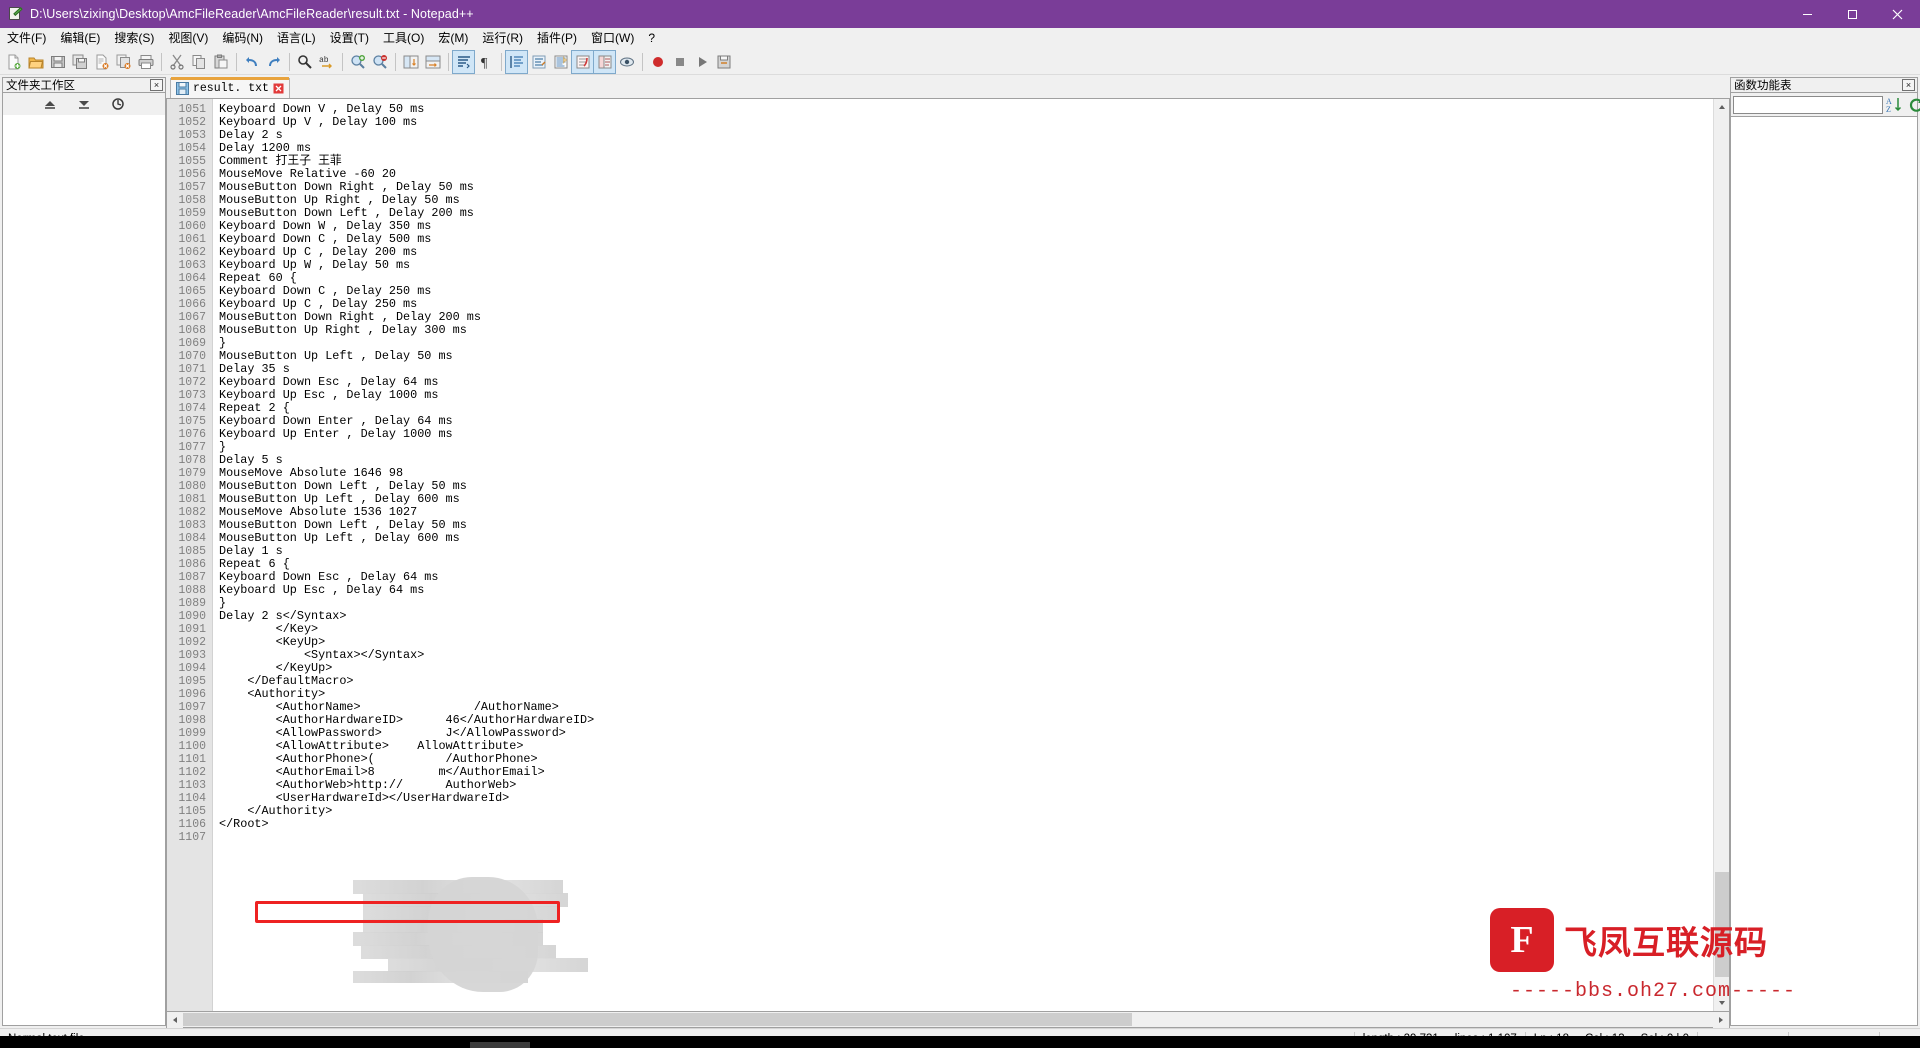 This screenshot has height=1048, width=1920. What do you see at coordinates (192, 811) in the screenshot?
I see `line-number: 1105` at bounding box center [192, 811].